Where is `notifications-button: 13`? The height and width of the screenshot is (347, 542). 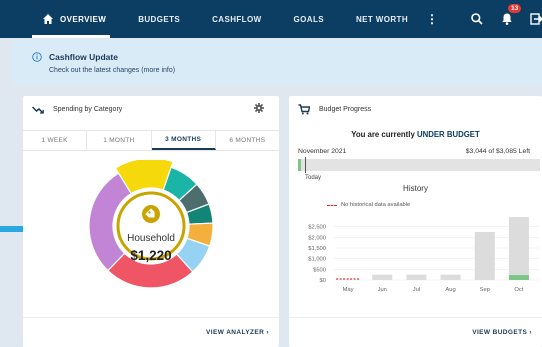 notifications-button: 13 is located at coordinates (511, 15).